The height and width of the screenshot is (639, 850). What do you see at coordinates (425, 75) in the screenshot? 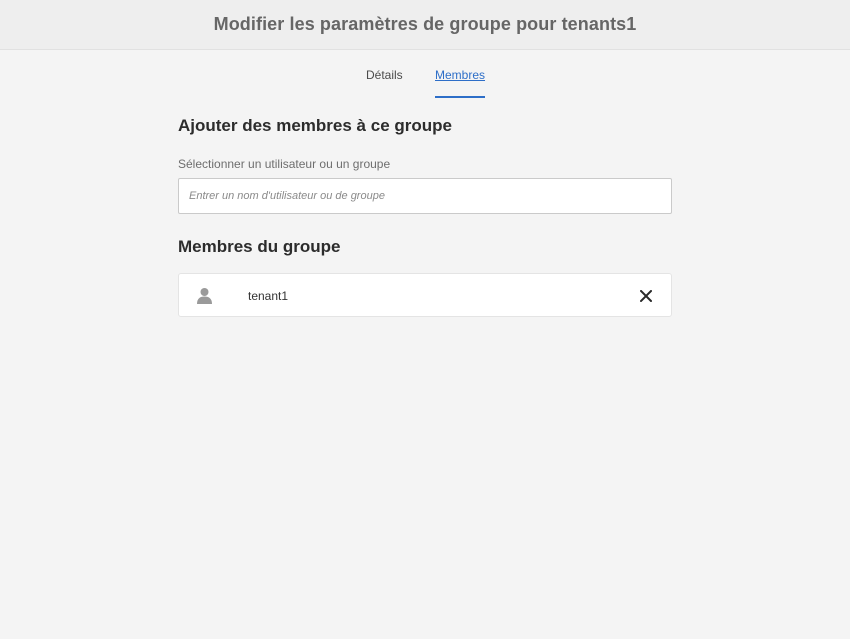
I see `tab-bar: Détails Membres` at bounding box center [425, 75].